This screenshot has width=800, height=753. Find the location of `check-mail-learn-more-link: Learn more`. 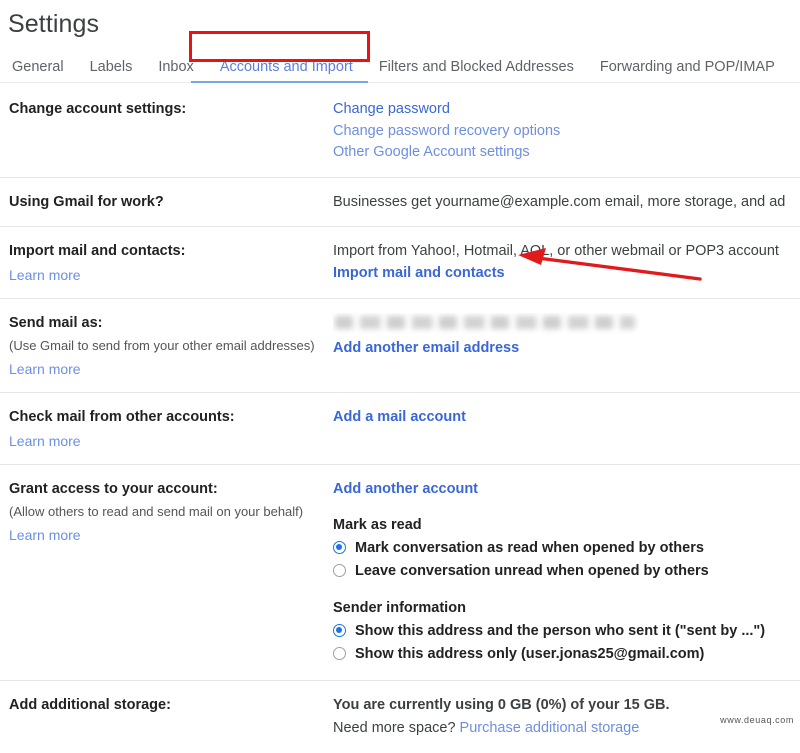

check-mail-learn-more-link: Learn more is located at coordinates (171, 441).